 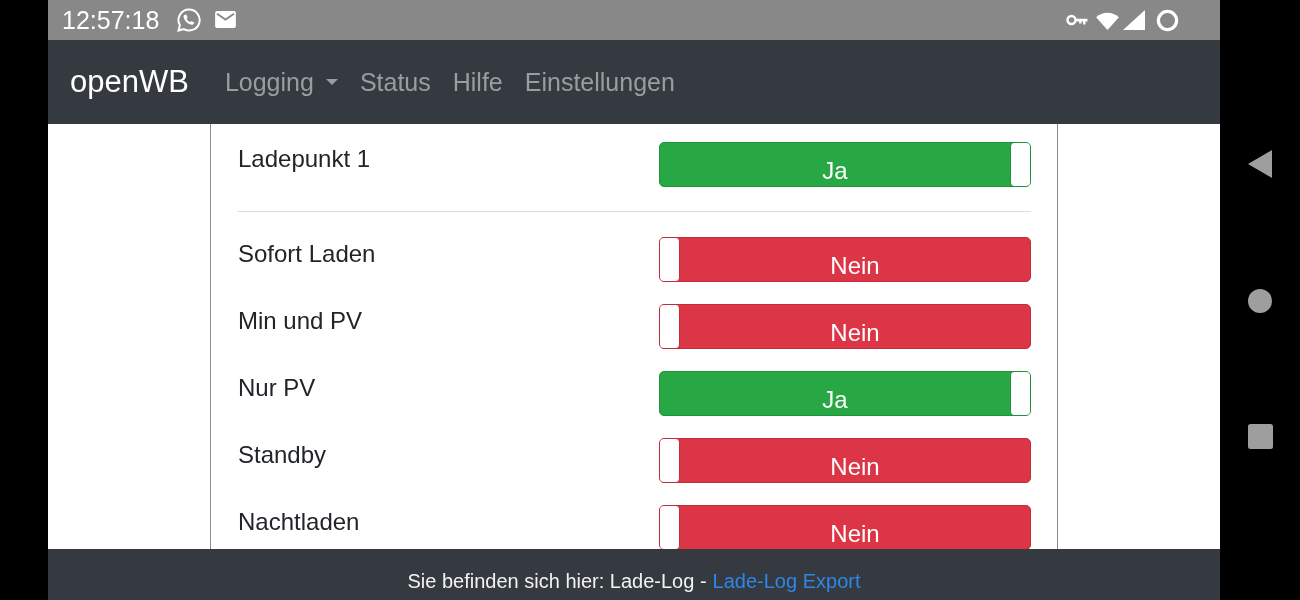 I want to click on wifi-icon, so click(x=1107, y=20).